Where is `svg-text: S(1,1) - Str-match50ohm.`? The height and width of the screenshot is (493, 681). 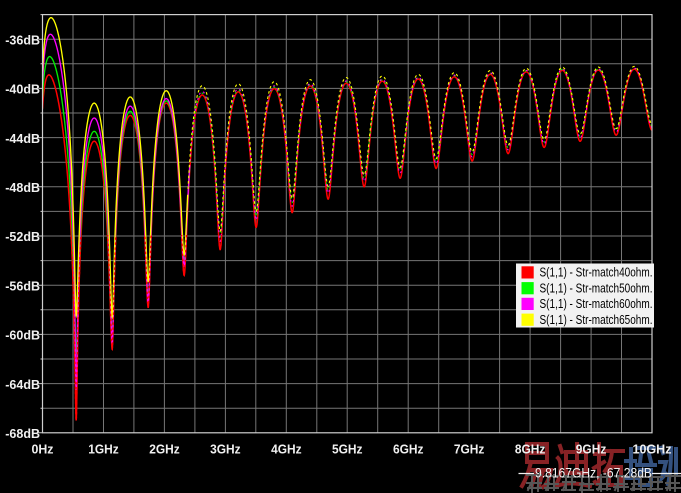
svg-text: S(1,1) - Str-match50ohm. is located at coordinates (596, 287).